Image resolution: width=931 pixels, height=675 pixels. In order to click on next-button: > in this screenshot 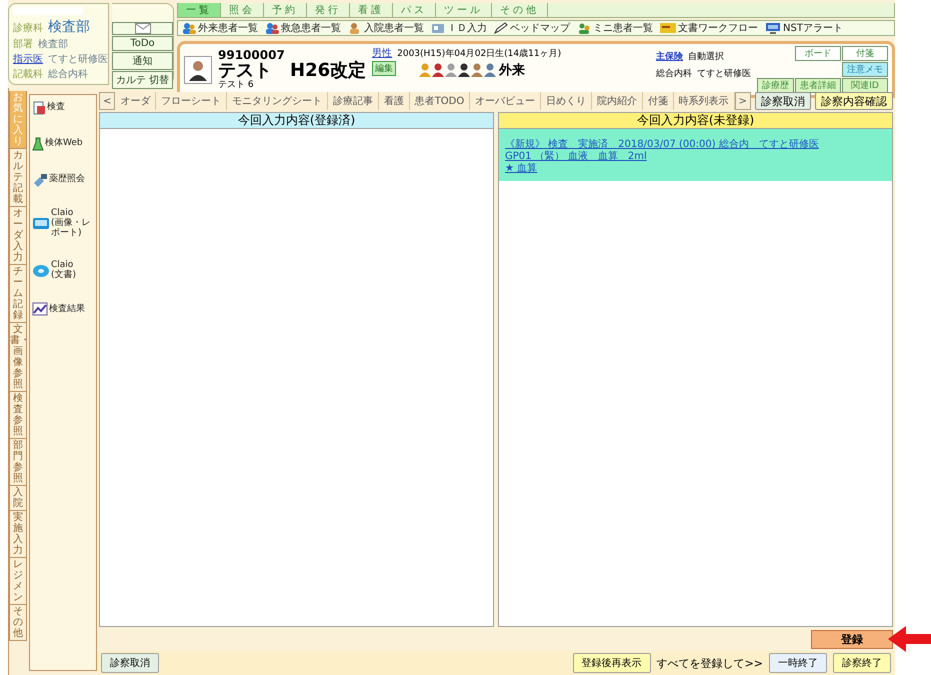, I will do `click(742, 101)`.